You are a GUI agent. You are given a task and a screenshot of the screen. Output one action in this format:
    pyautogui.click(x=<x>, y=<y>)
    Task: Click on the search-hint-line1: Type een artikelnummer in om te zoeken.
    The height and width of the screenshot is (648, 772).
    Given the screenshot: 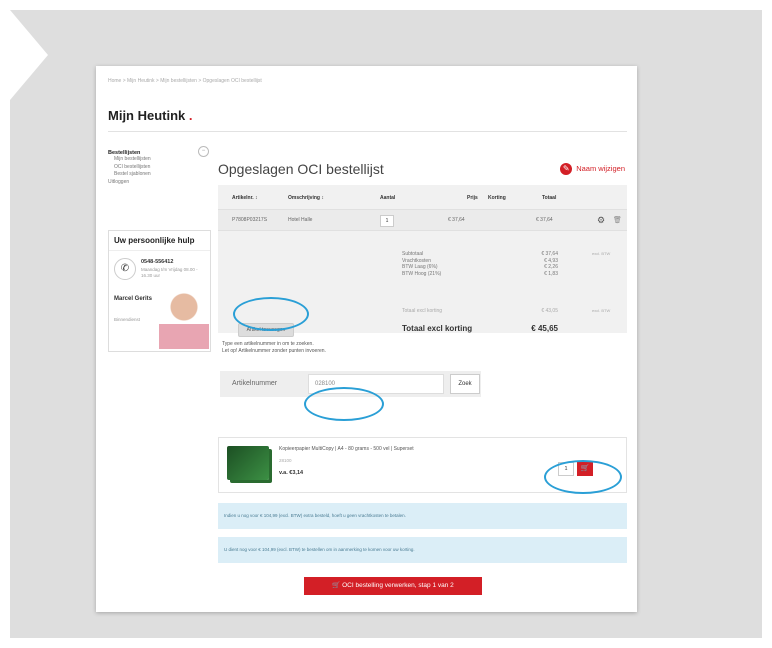 What is the action you would take?
    pyautogui.click(x=268, y=344)
    